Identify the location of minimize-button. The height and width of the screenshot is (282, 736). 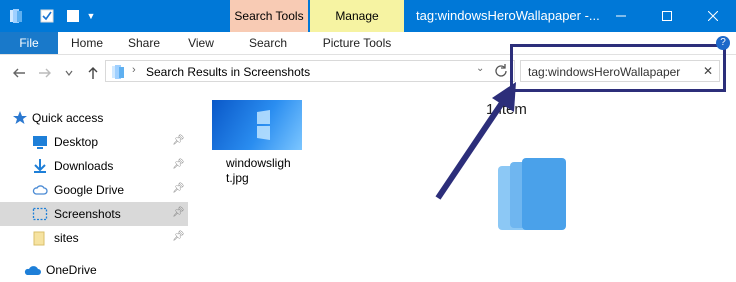
(621, 16).